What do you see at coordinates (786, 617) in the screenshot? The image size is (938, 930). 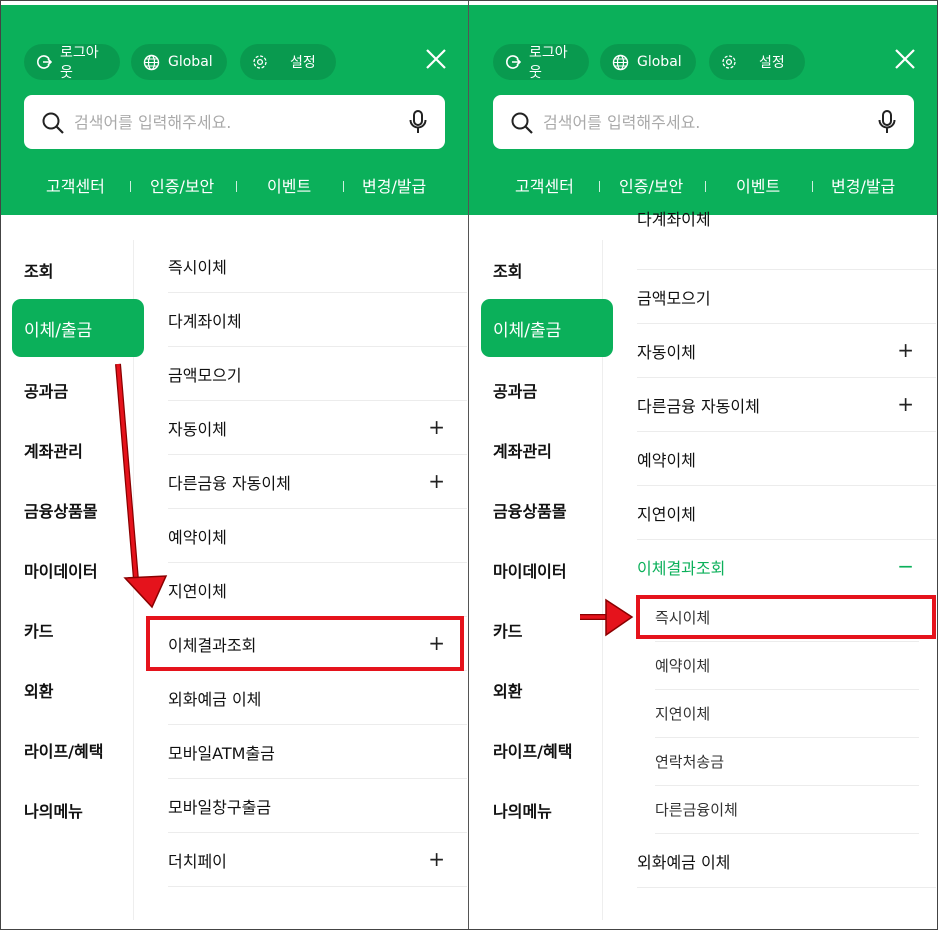 I see `highlight-box` at bounding box center [786, 617].